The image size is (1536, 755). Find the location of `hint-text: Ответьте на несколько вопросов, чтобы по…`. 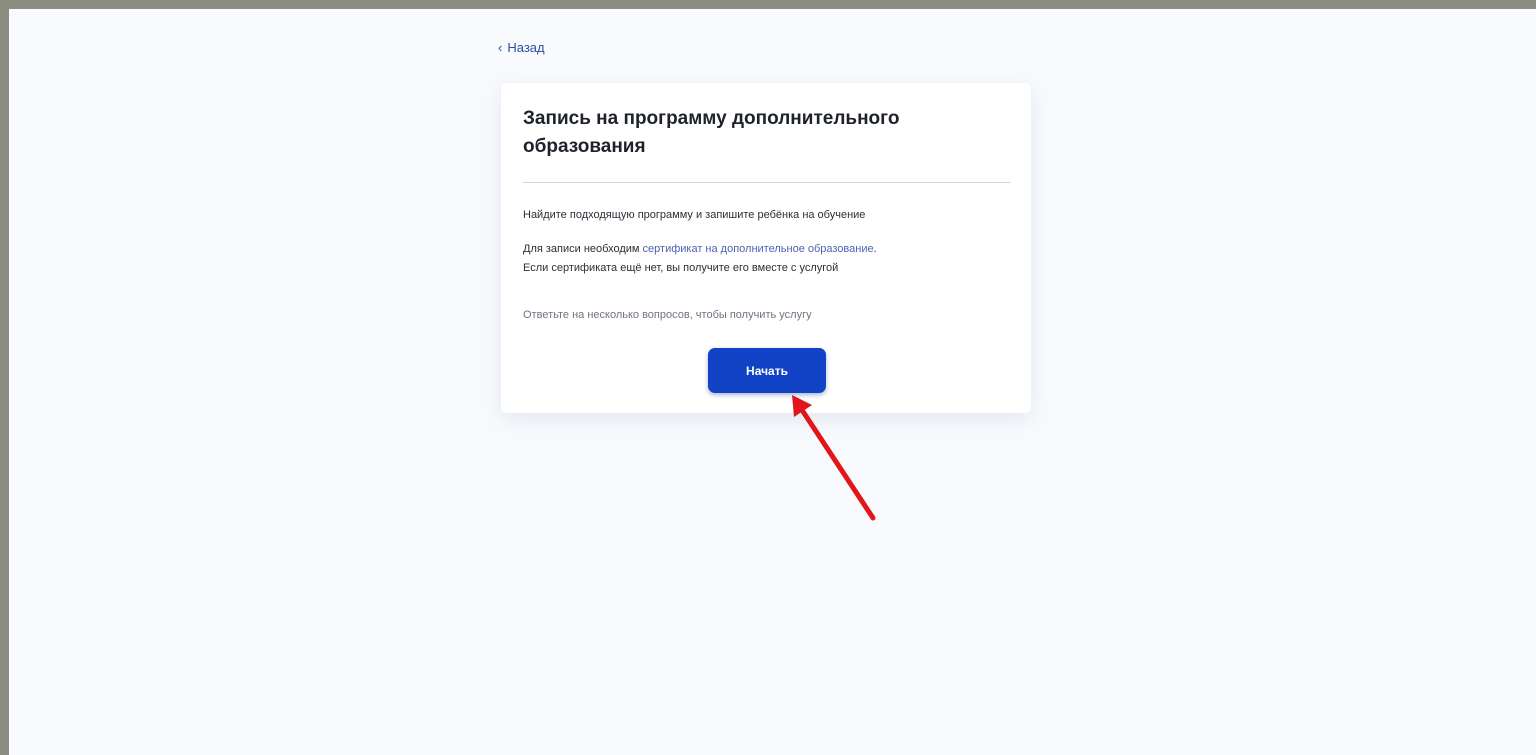

hint-text: Ответьте на несколько вопросов, чтобы по… is located at coordinates (667, 315).